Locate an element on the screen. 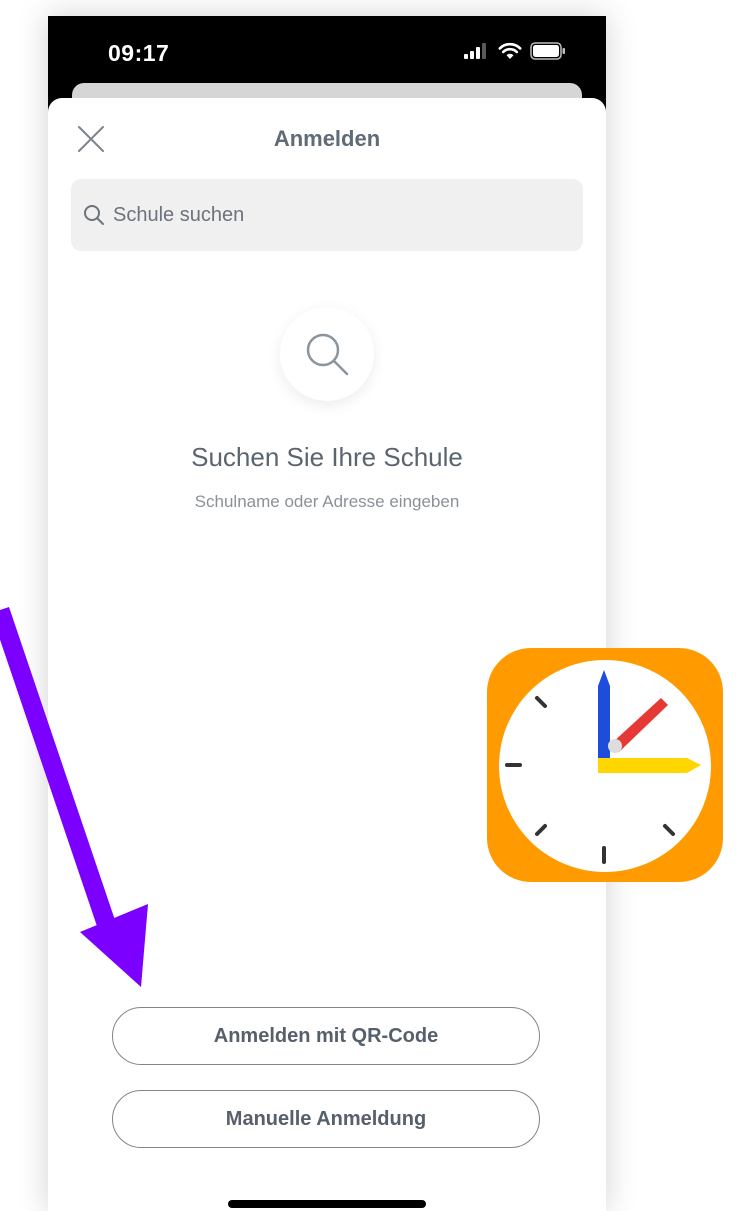 This screenshot has height=1211, width=743. wifi-icon is located at coordinates (510, 50).